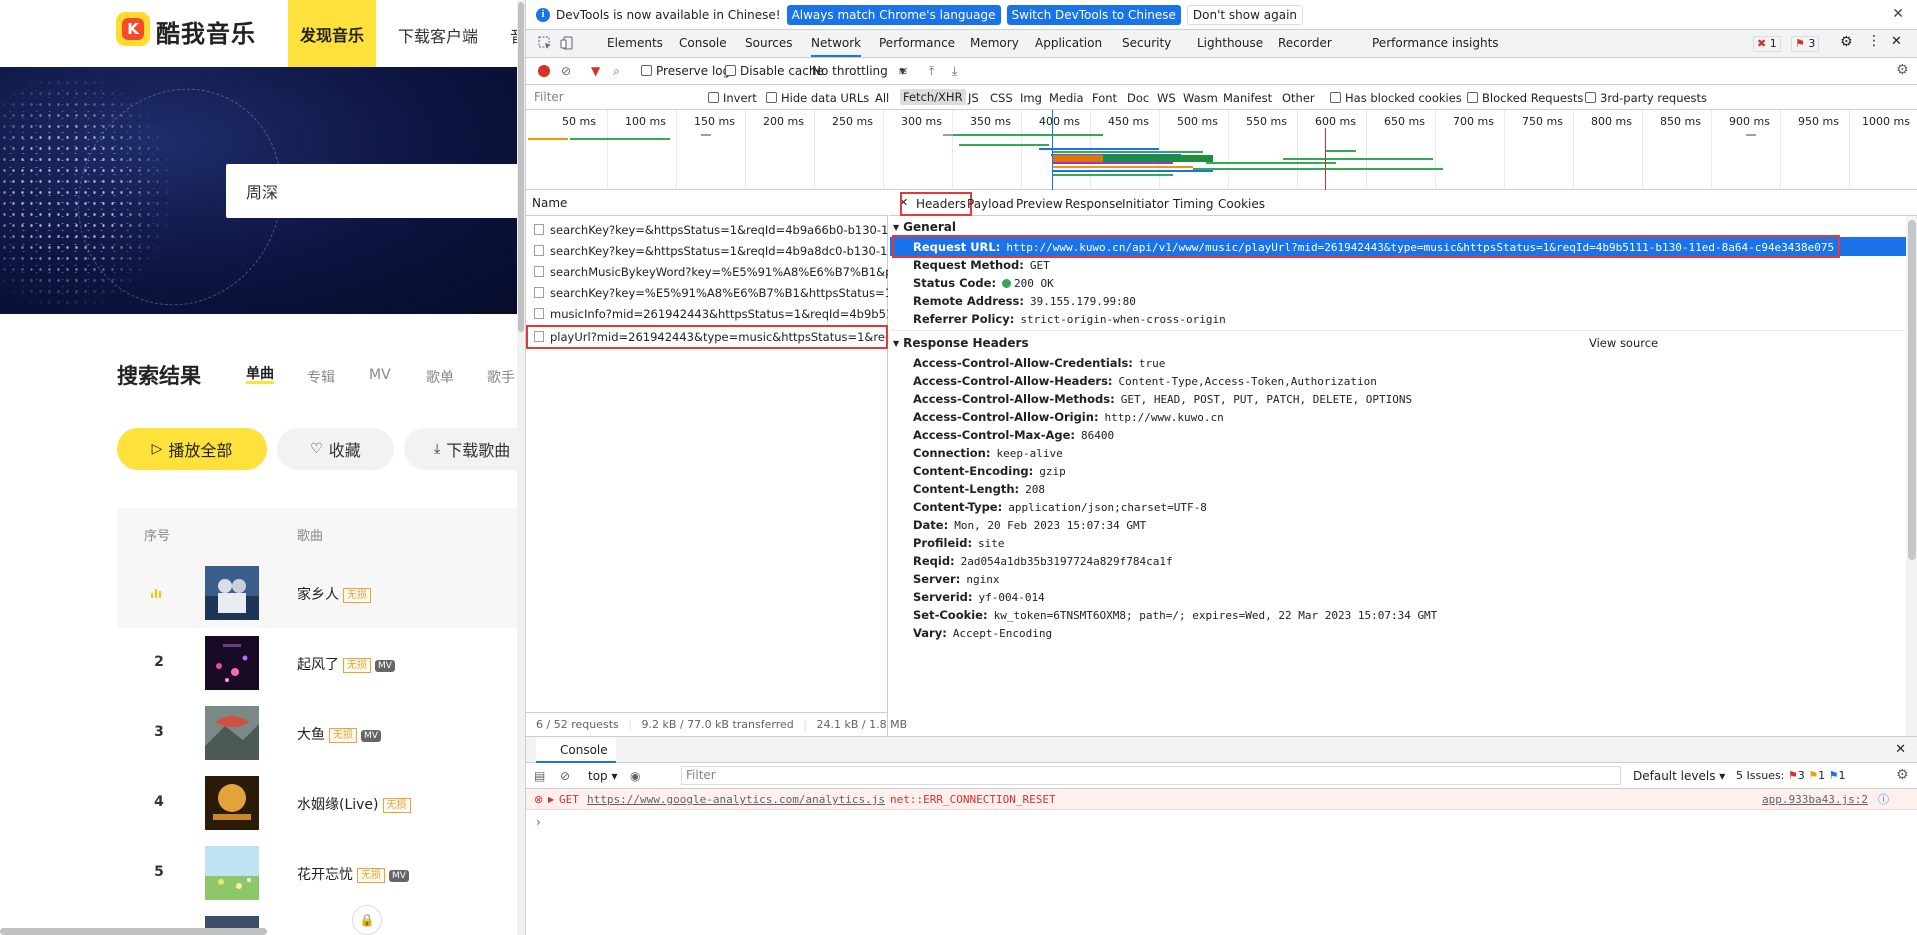  Describe the element at coordinates (1646, 98) in the screenshot. I see `third-party-requests-checkbox: 3rd-party requests` at that location.